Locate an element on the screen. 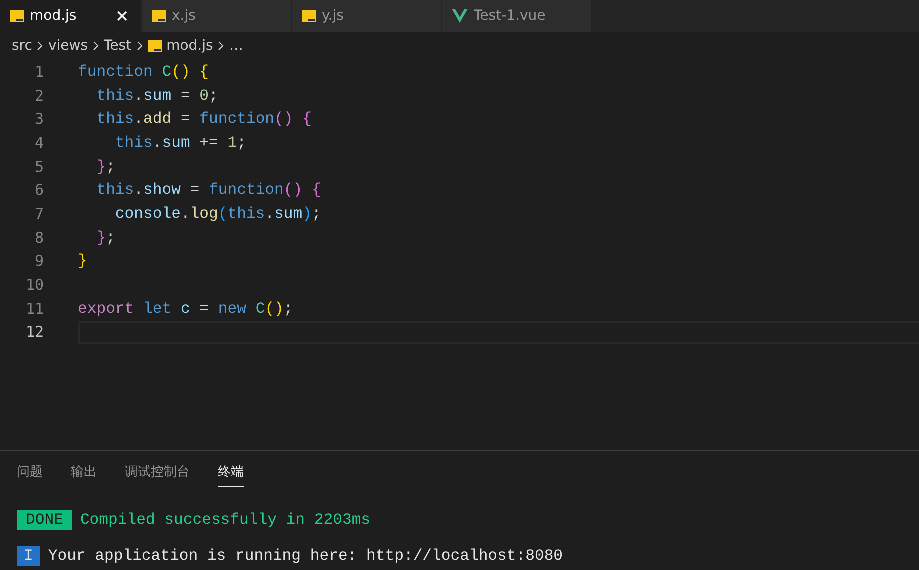 This screenshot has width=919, height=570. line-number: 11 is located at coordinates (34, 309).